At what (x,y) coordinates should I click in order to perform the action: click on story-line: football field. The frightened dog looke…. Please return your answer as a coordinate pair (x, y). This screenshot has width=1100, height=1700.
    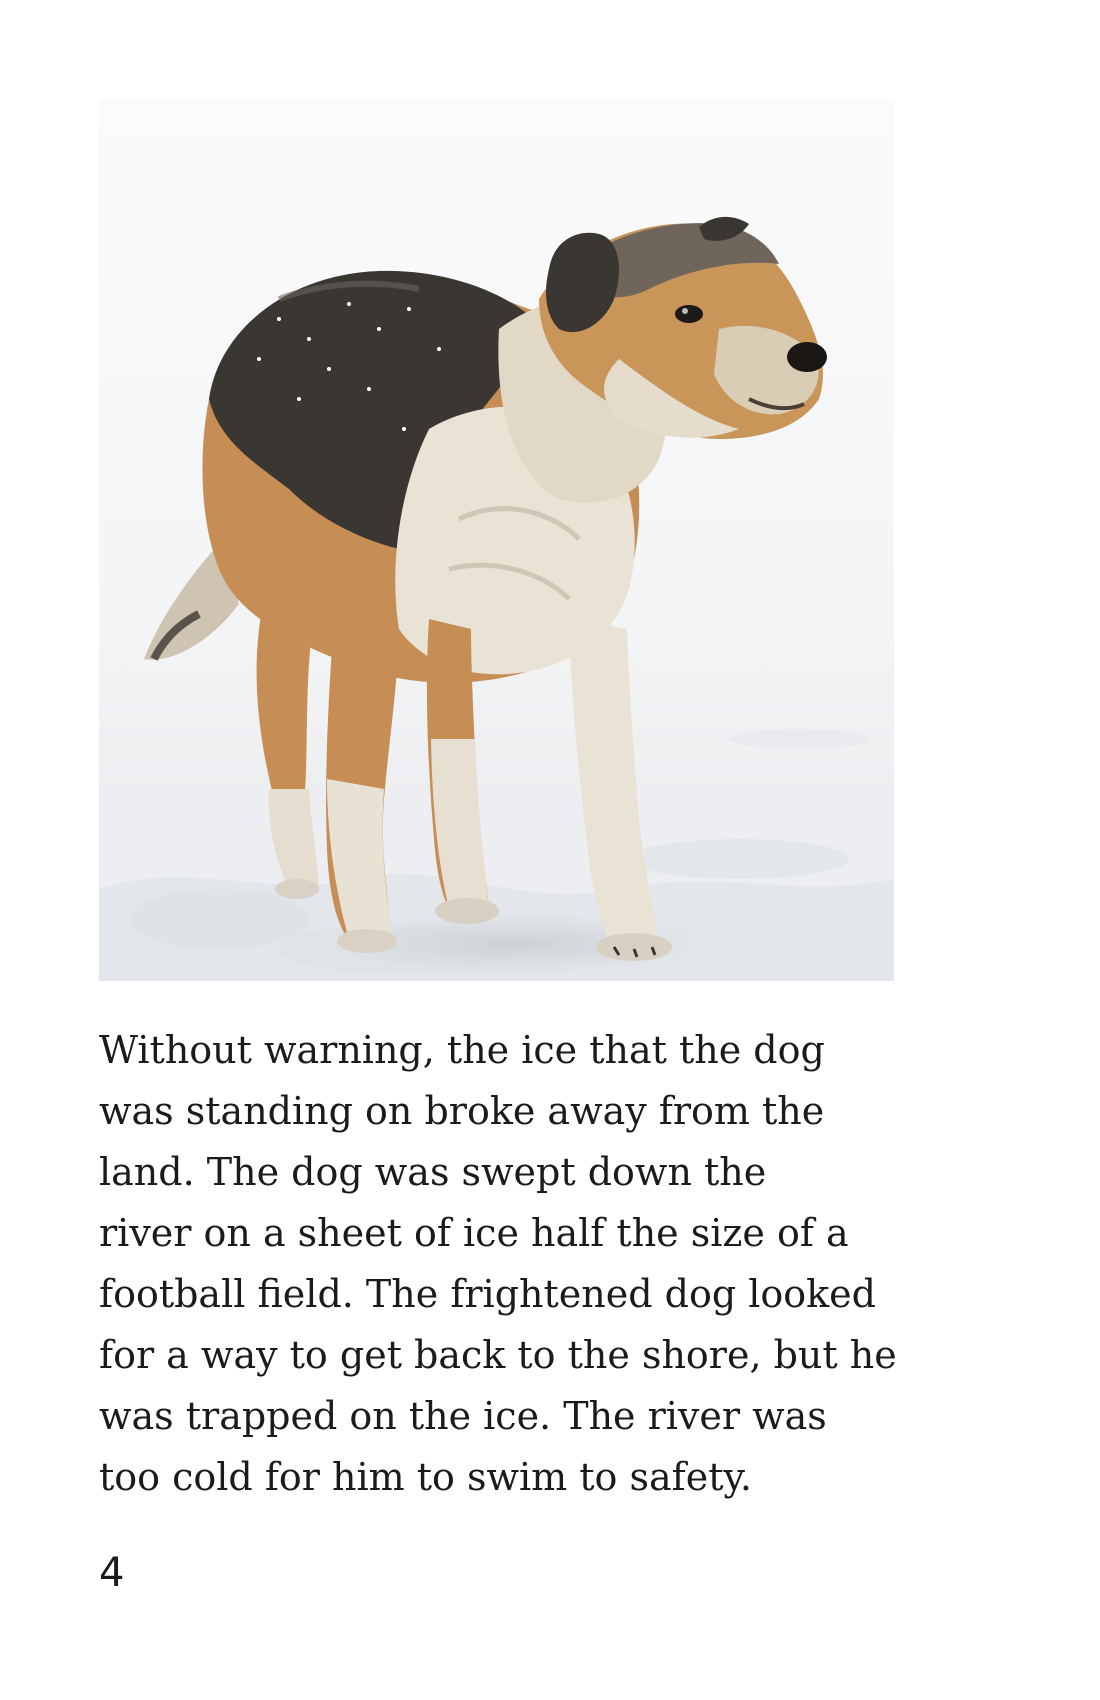
    Looking at the image, I should click on (487, 1294).